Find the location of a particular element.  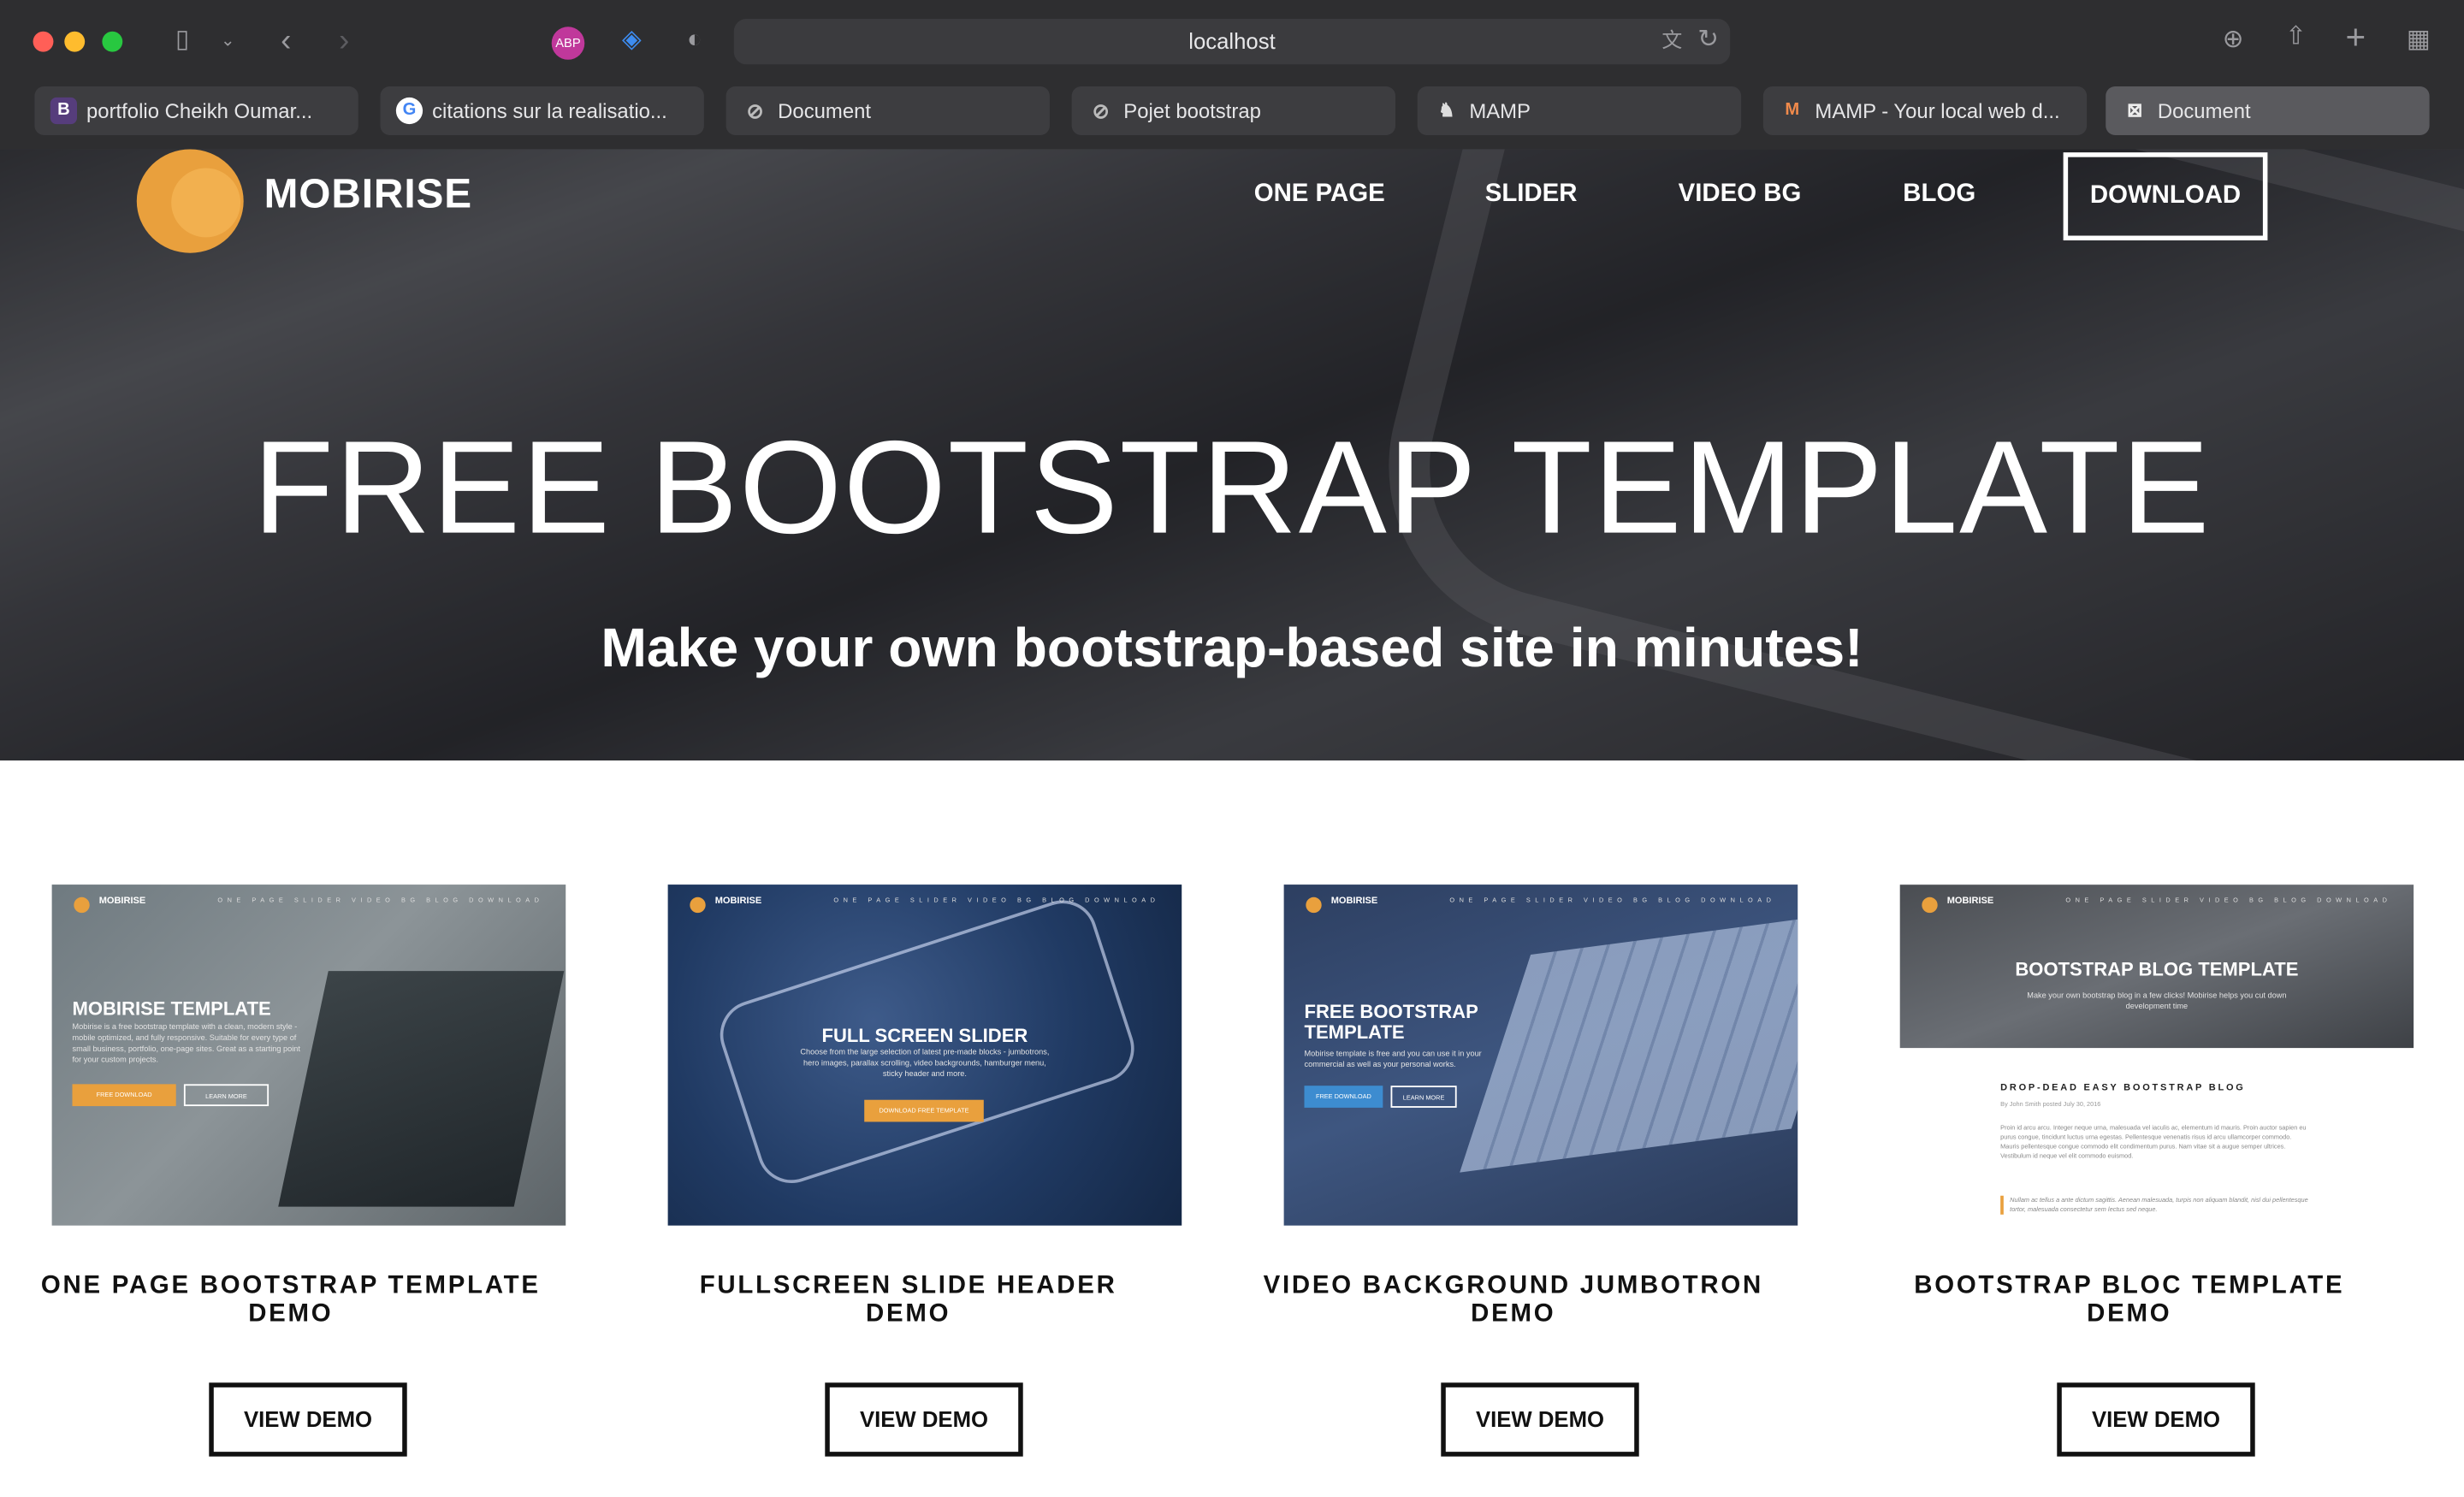

download-button: DOWNLOAD is located at coordinates (2165, 196).